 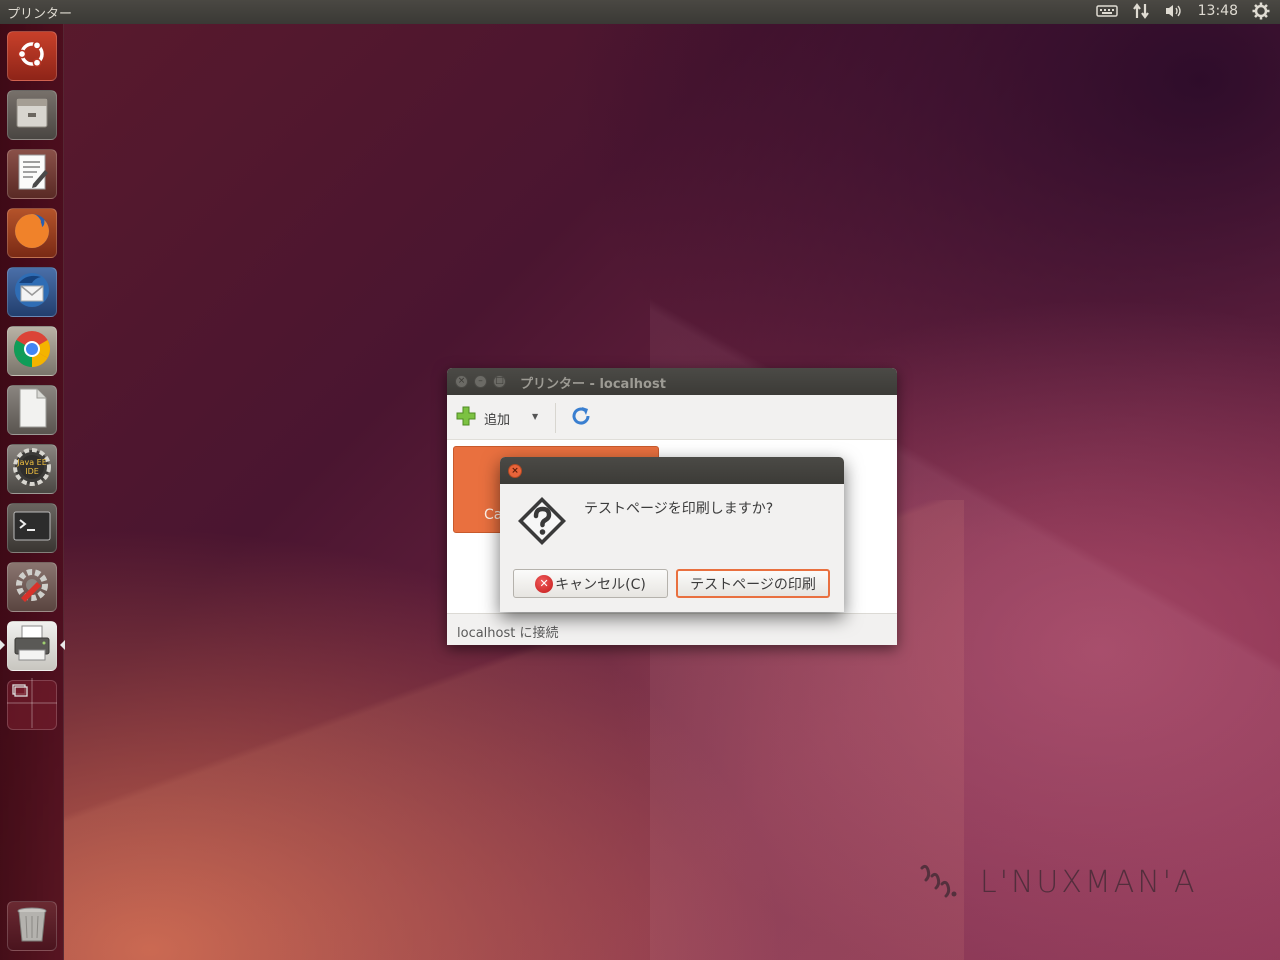 I want to click on chevron-down-icon: ▼, so click(x=535, y=416).